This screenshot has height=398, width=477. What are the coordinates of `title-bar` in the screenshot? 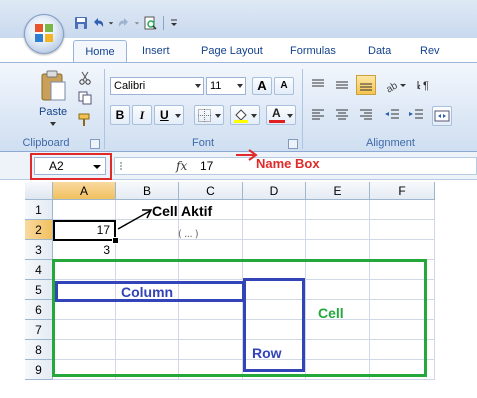 It's located at (238, 19).